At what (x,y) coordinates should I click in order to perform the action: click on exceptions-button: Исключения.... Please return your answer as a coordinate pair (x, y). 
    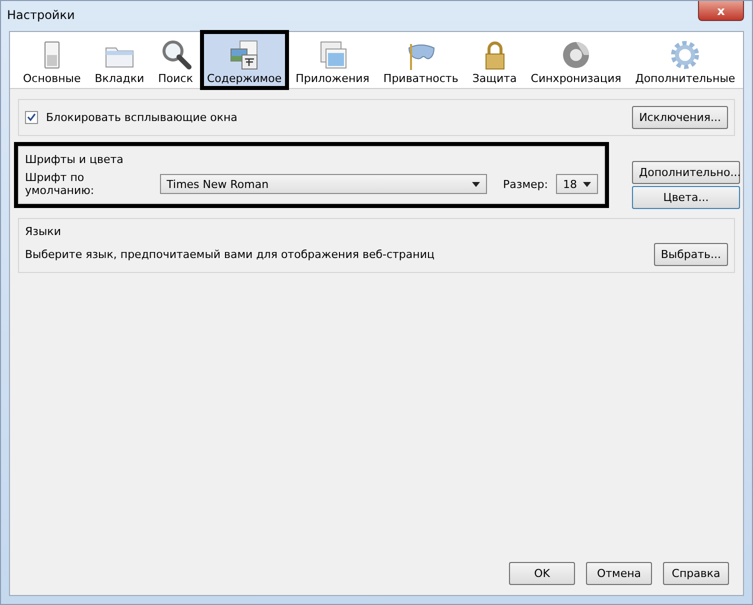
    Looking at the image, I should click on (680, 117).